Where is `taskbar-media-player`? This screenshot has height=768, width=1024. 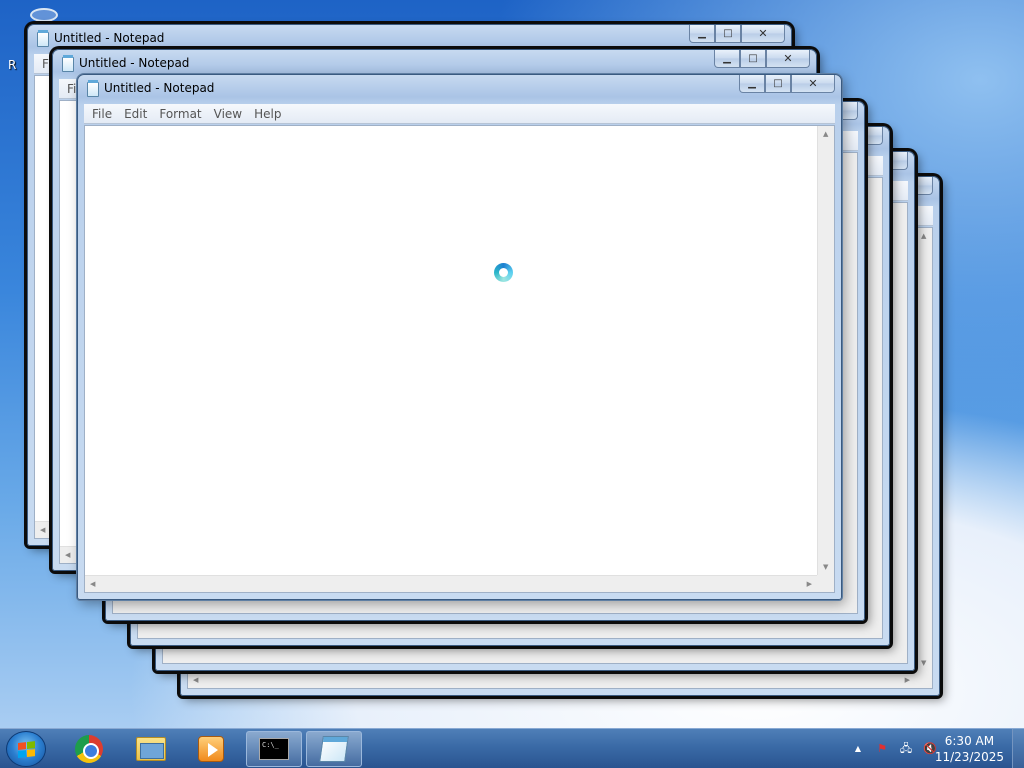 taskbar-media-player is located at coordinates (211, 749).